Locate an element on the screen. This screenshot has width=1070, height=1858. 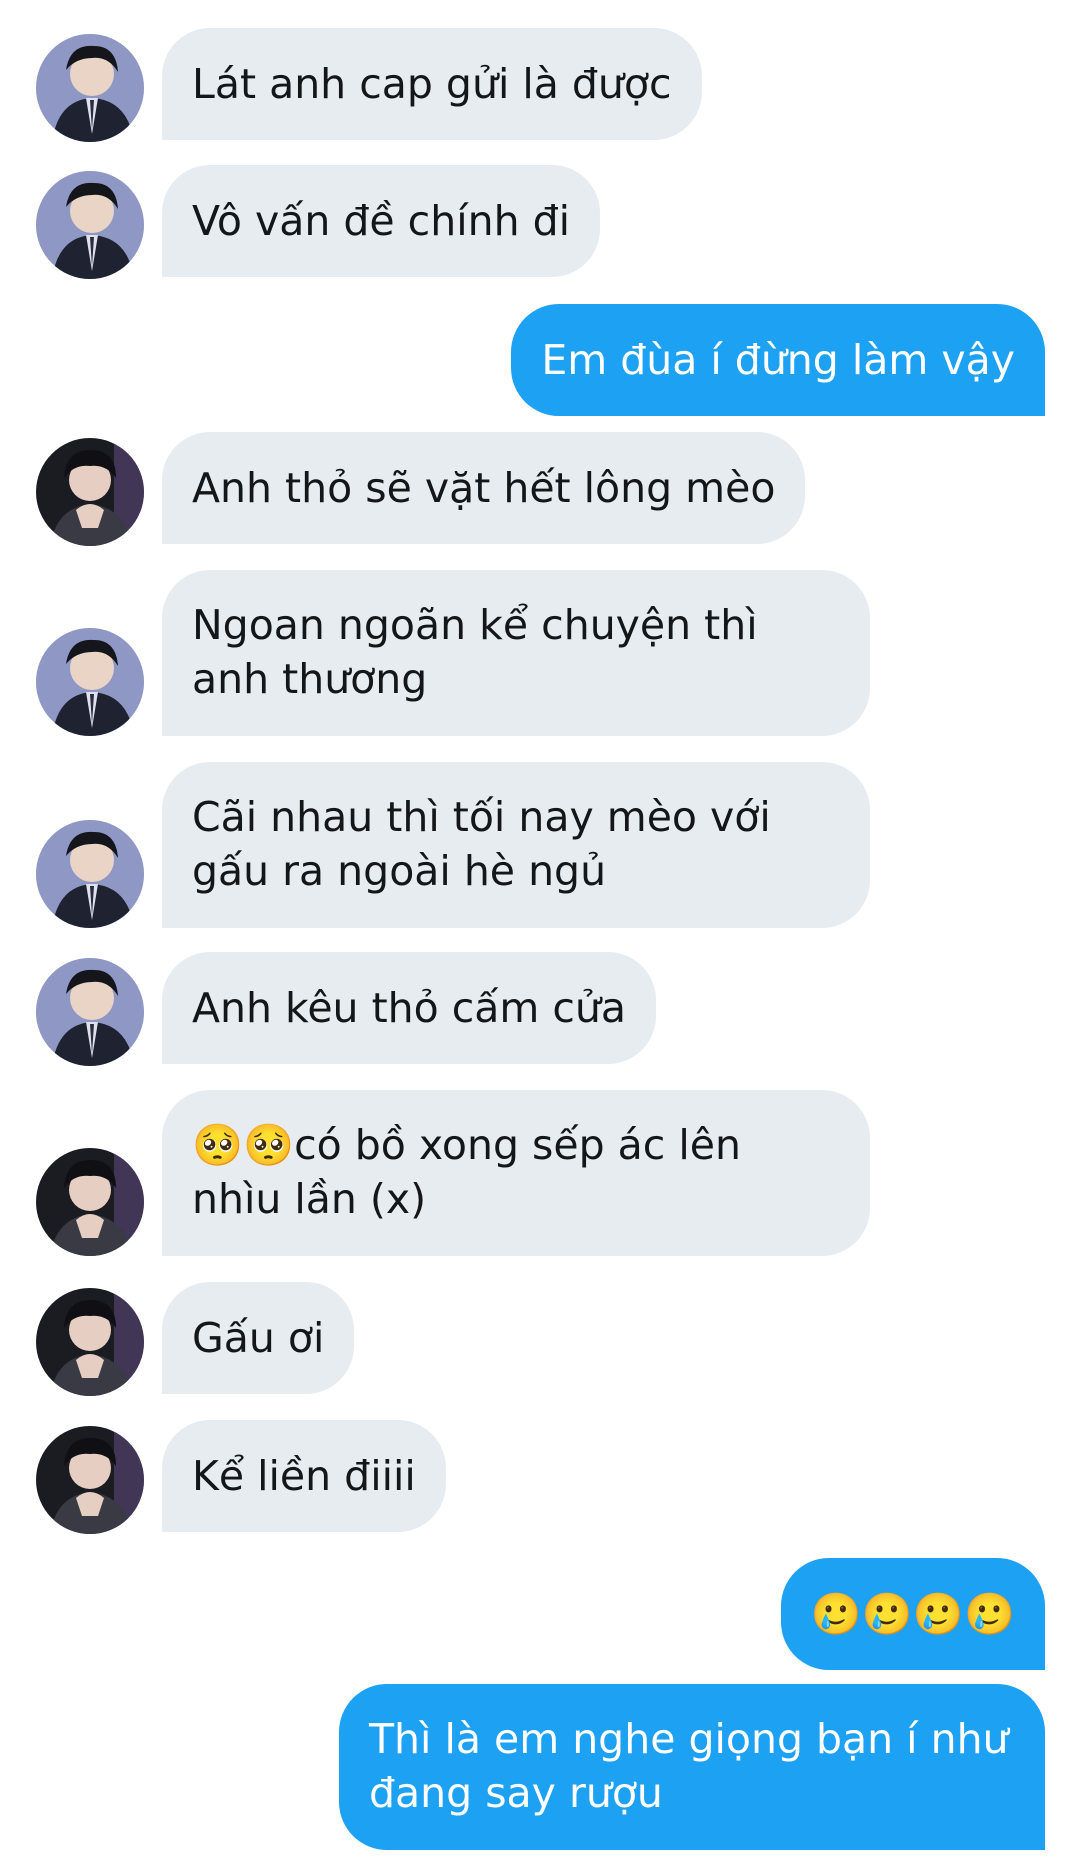
message-row-incoming: Ngoan ngoãn kể chuyện thì anh thương is located at coordinates (535, 653).